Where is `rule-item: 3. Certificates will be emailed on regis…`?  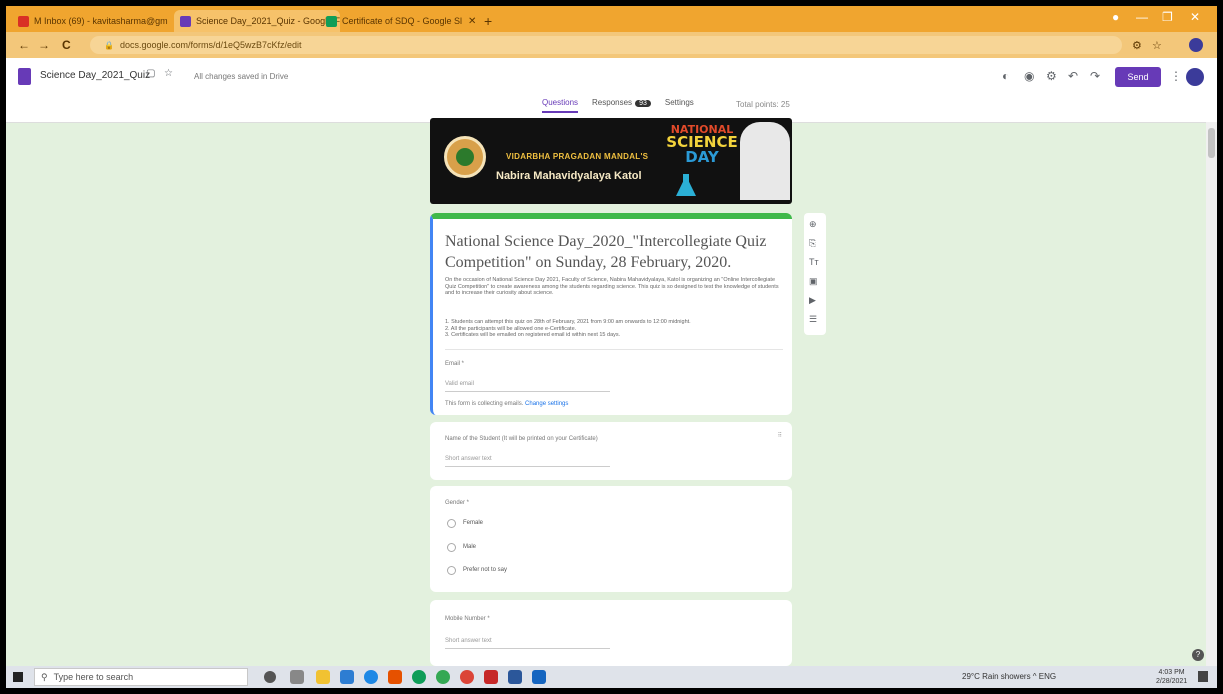 rule-item: 3. Certificates will be emailed on regis… is located at coordinates (533, 335).